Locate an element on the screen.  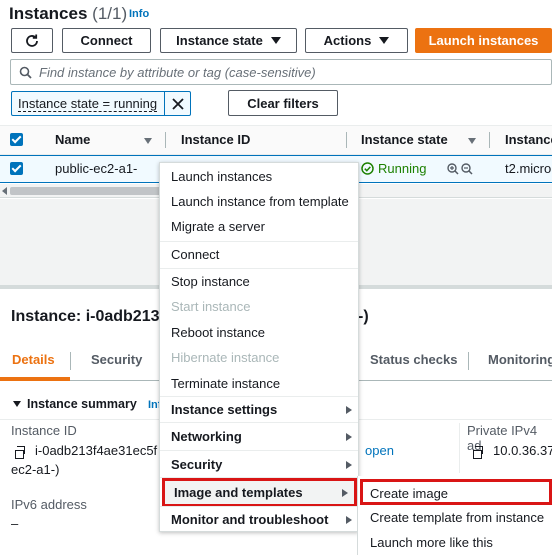
clear-filters-button: Clear filters is located at coordinates (283, 103).